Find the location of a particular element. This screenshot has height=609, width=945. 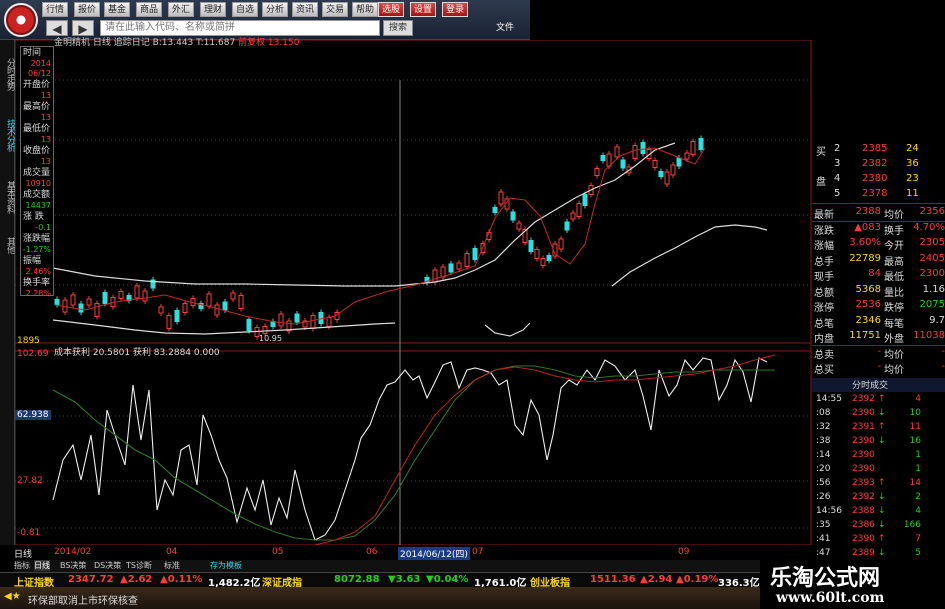

tab-fundamentals: 基本资料 is located at coordinates (7, 197).